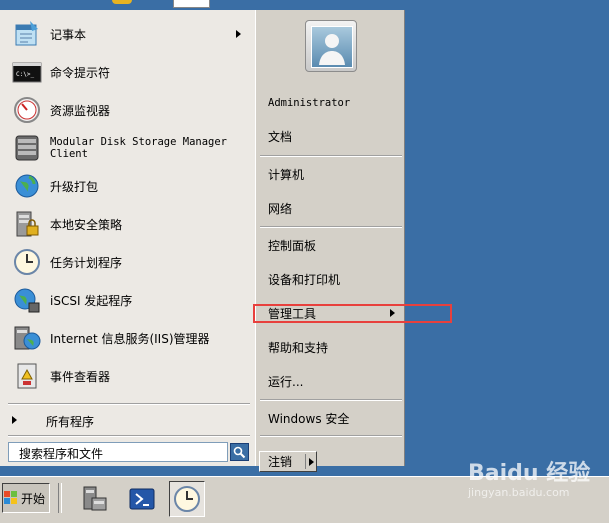 The width and height of the screenshot is (609, 523). What do you see at coordinates (80, 110) in the screenshot?
I see `program-label: 资源监视器` at bounding box center [80, 110].